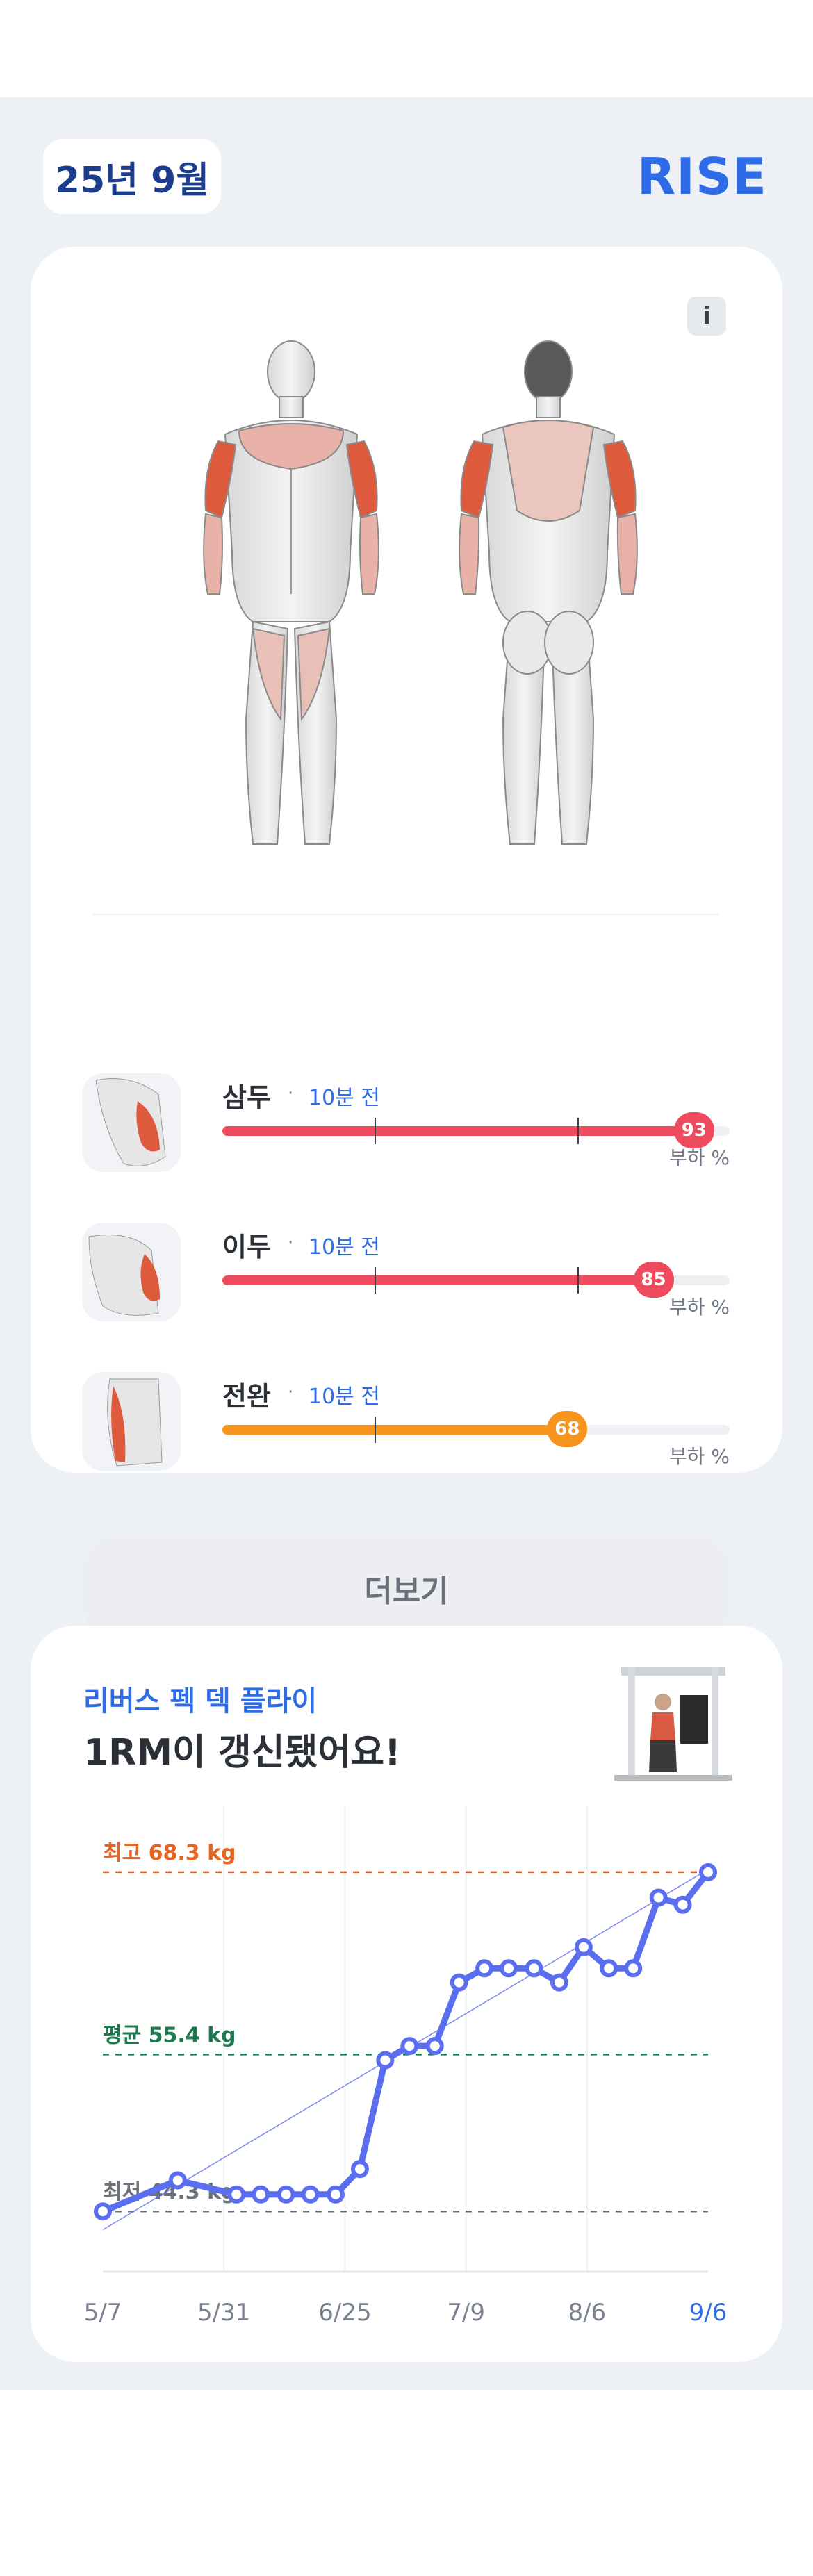 Image resolution: width=813 pixels, height=2576 pixels. I want to click on month-selector: 25년 9월, so click(132, 177).